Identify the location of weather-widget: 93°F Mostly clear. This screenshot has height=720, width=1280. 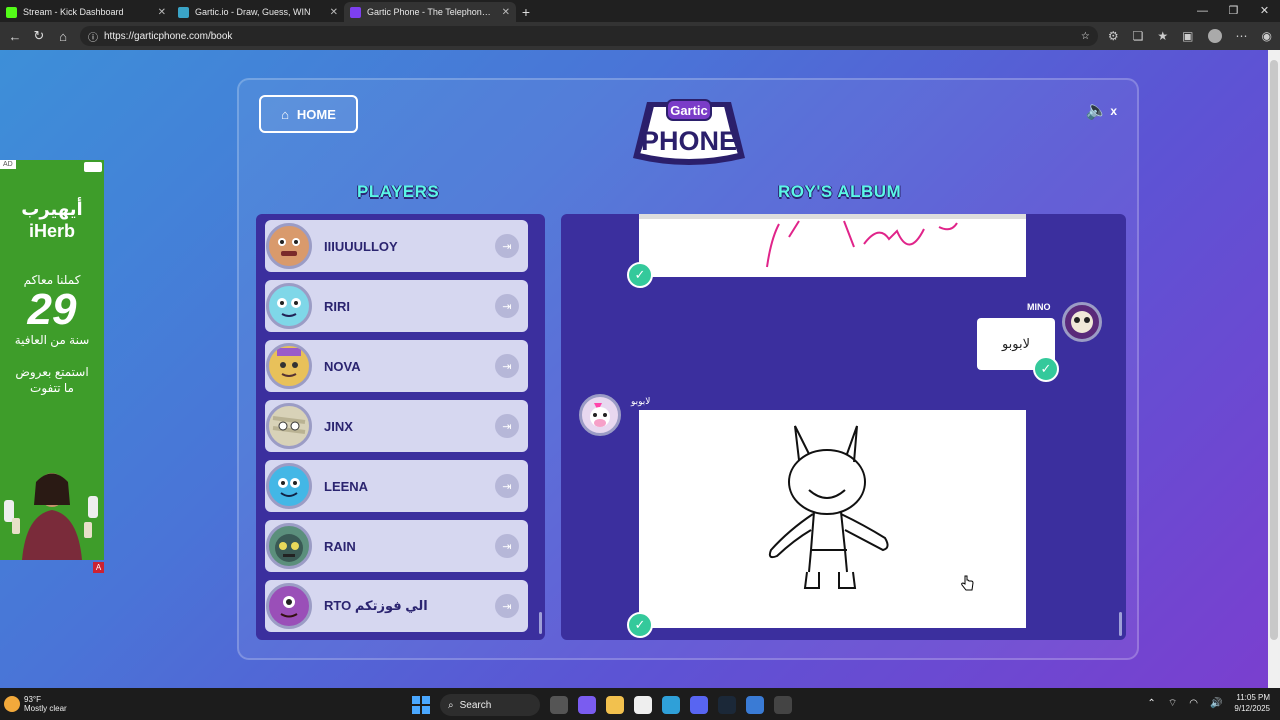
(35, 704).